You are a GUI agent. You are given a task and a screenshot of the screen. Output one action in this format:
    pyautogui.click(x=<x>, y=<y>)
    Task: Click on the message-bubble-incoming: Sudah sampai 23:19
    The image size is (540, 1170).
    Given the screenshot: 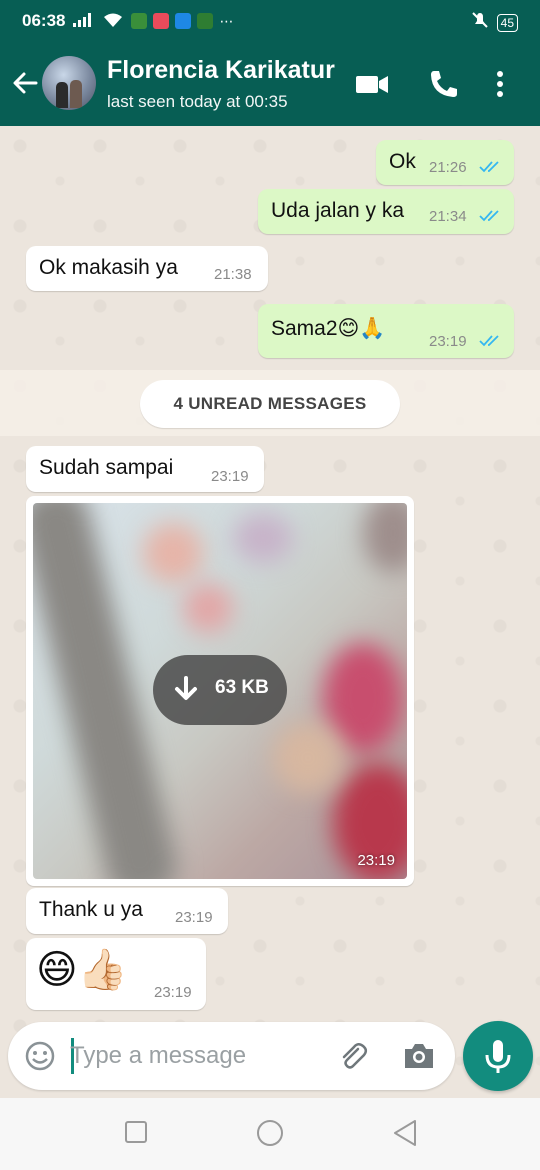 What is the action you would take?
    pyautogui.click(x=145, y=469)
    